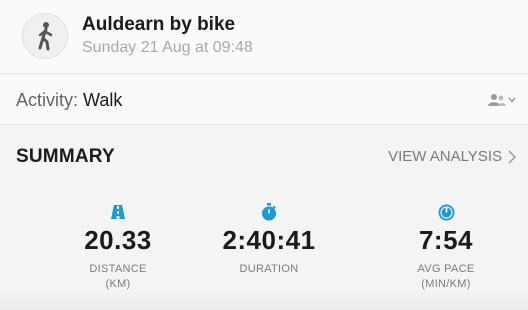 The width and height of the screenshot is (528, 310). What do you see at coordinates (118, 212) in the screenshot?
I see `distance-road-icon` at bounding box center [118, 212].